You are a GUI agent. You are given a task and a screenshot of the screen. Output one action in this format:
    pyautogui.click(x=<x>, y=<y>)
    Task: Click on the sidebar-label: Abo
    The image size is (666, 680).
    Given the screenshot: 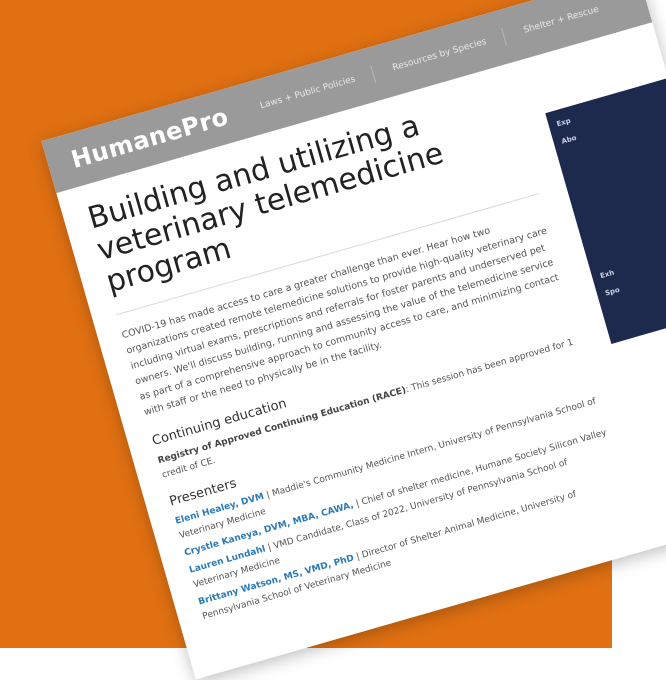 What is the action you would take?
    pyautogui.click(x=569, y=140)
    